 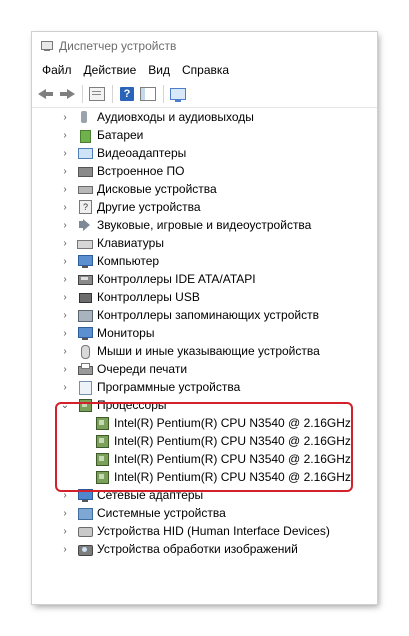 I want to click on ide-controller-icon, so click(x=85, y=279).